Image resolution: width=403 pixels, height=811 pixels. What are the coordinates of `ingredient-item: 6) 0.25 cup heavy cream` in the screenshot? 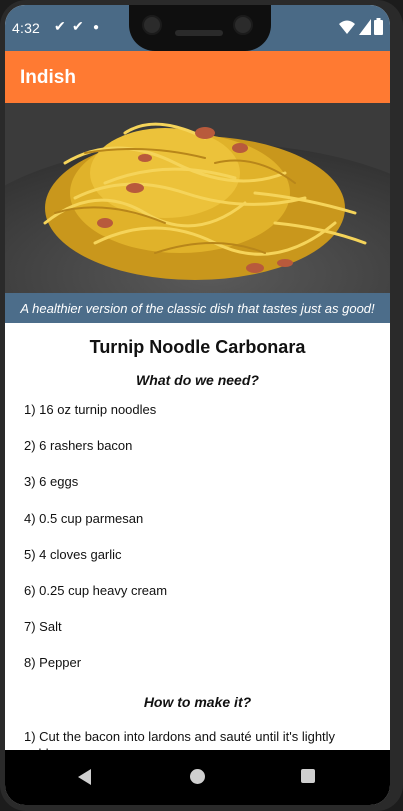 It's located at (96, 590).